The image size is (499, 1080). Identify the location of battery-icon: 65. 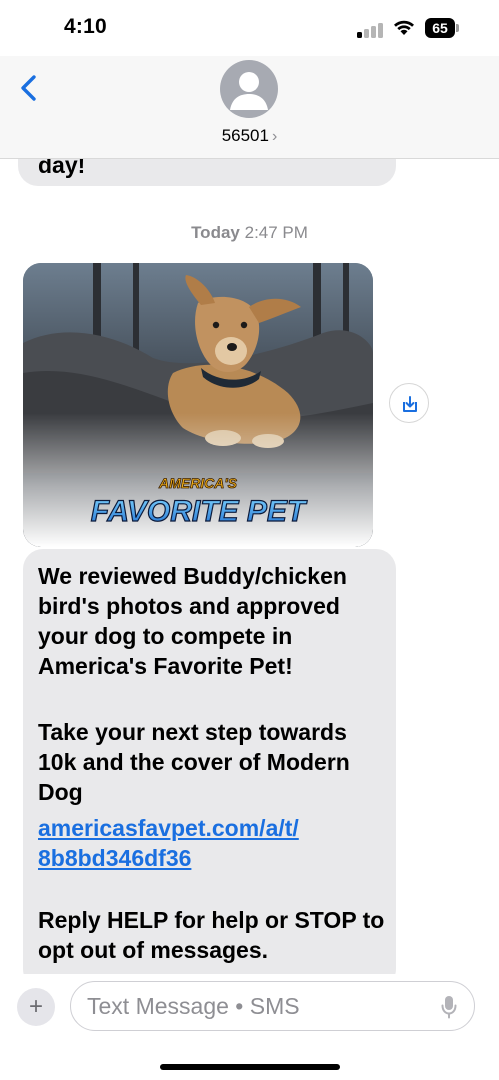
(442, 28).